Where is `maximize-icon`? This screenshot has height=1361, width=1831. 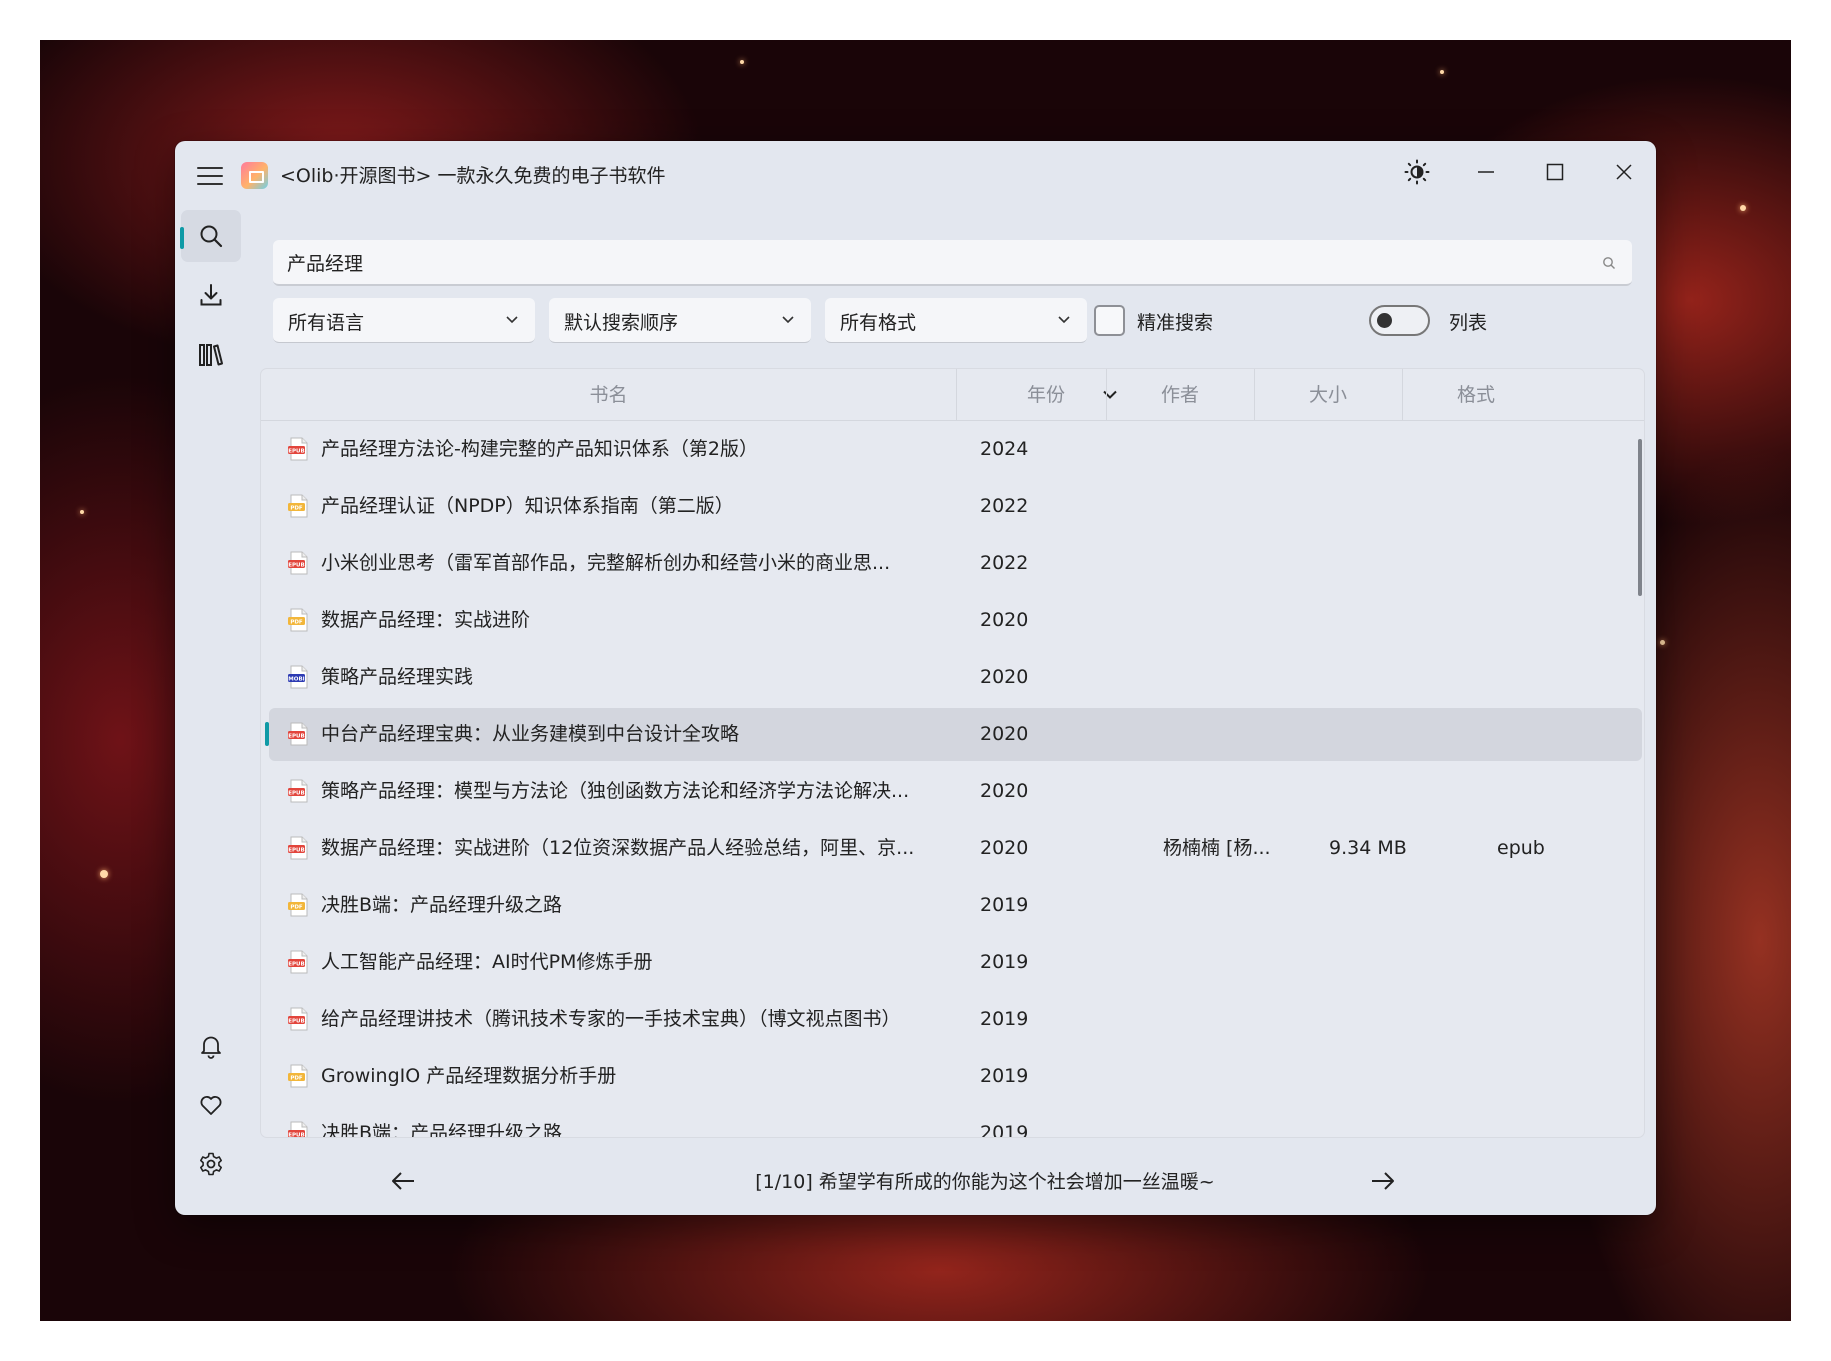
maximize-icon is located at coordinates (1555, 172).